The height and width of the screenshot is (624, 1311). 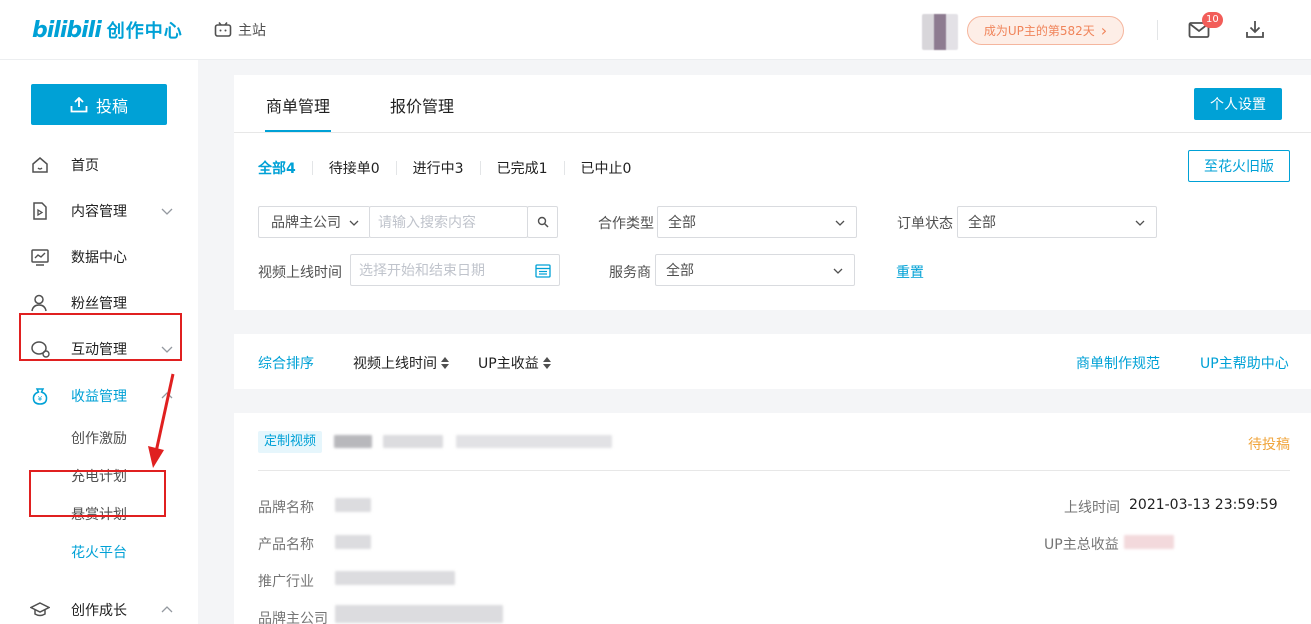 I want to click on sidebar-item-label: 数据中心, so click(x=99, y=258).